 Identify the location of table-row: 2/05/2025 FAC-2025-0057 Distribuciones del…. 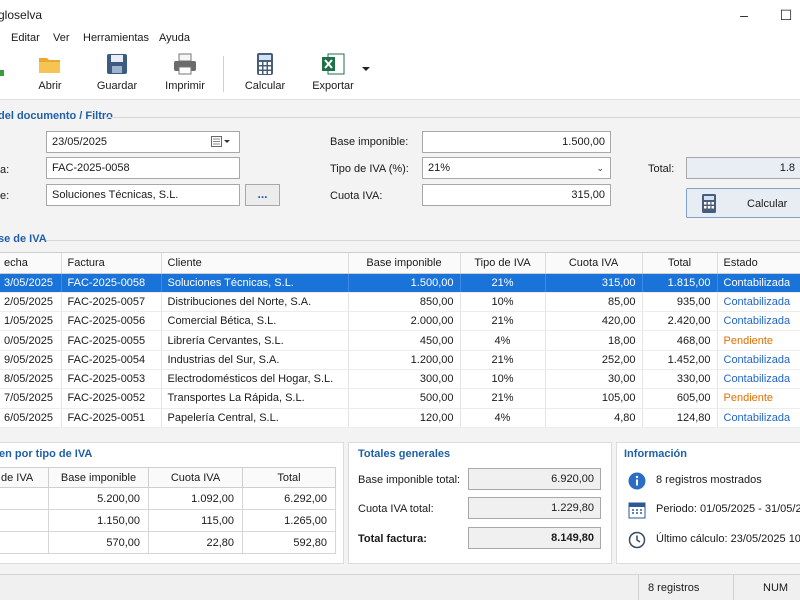
(400, 302).